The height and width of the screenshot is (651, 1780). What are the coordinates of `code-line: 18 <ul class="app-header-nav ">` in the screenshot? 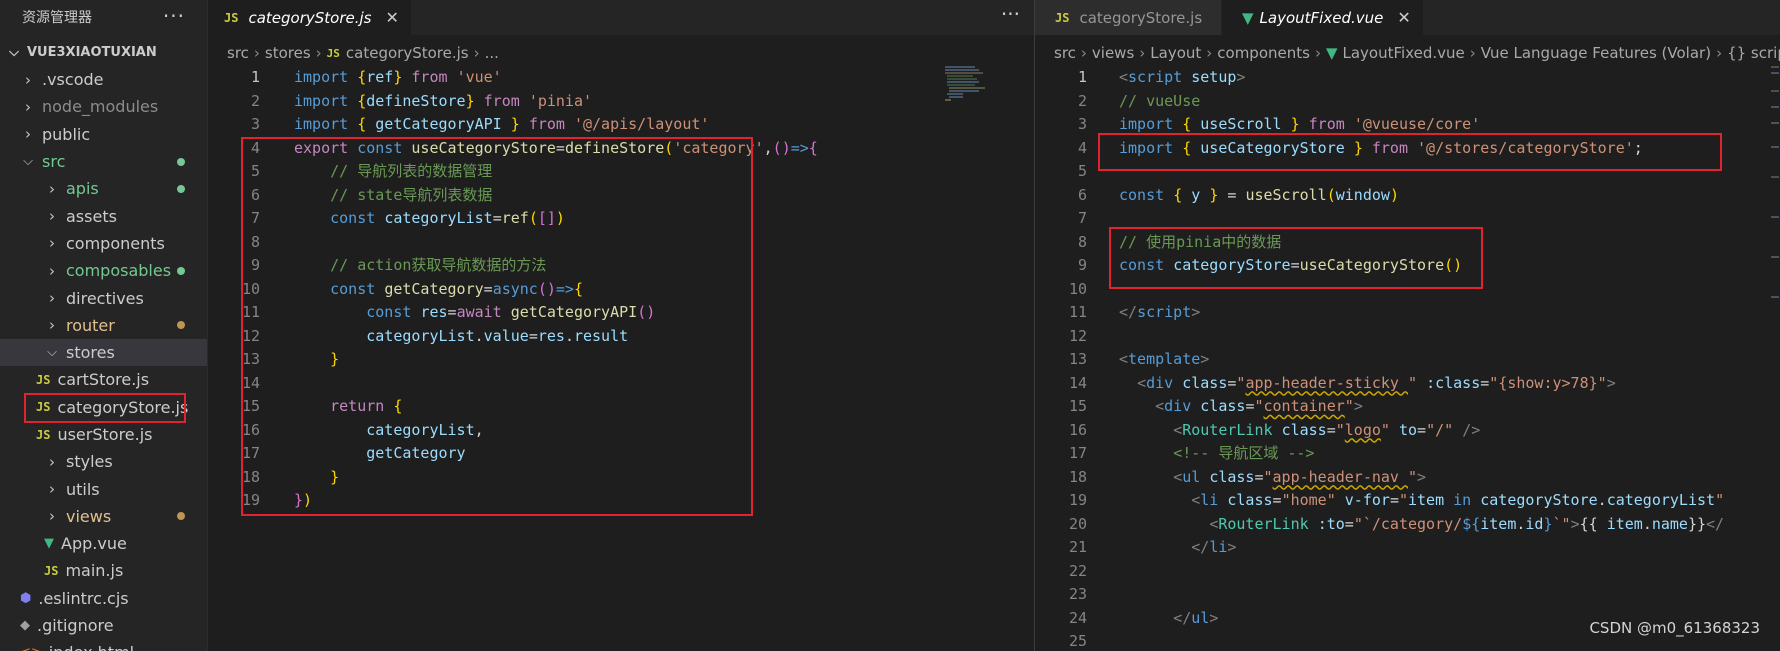 It's located at (1407, 478).